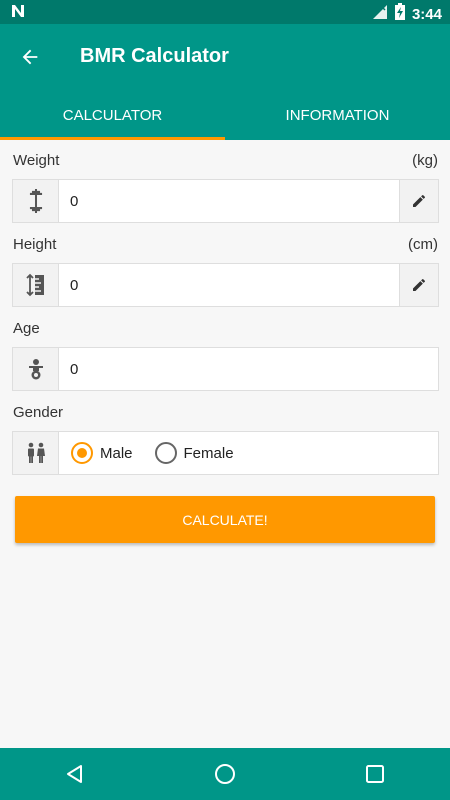  What do you see at coordinates (82, 453) in the screenshot?
I see `radio-checked-icon` at bounding box center [82, 453].